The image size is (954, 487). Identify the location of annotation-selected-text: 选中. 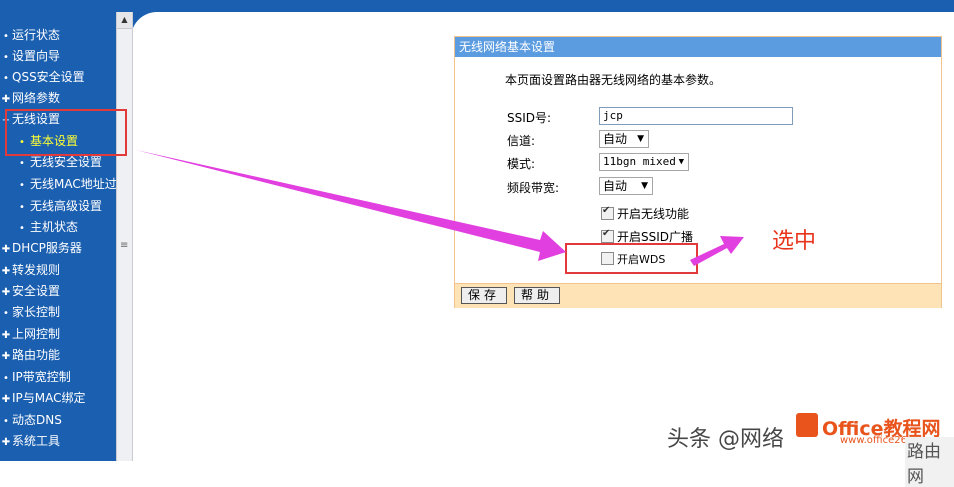
(794, 241).